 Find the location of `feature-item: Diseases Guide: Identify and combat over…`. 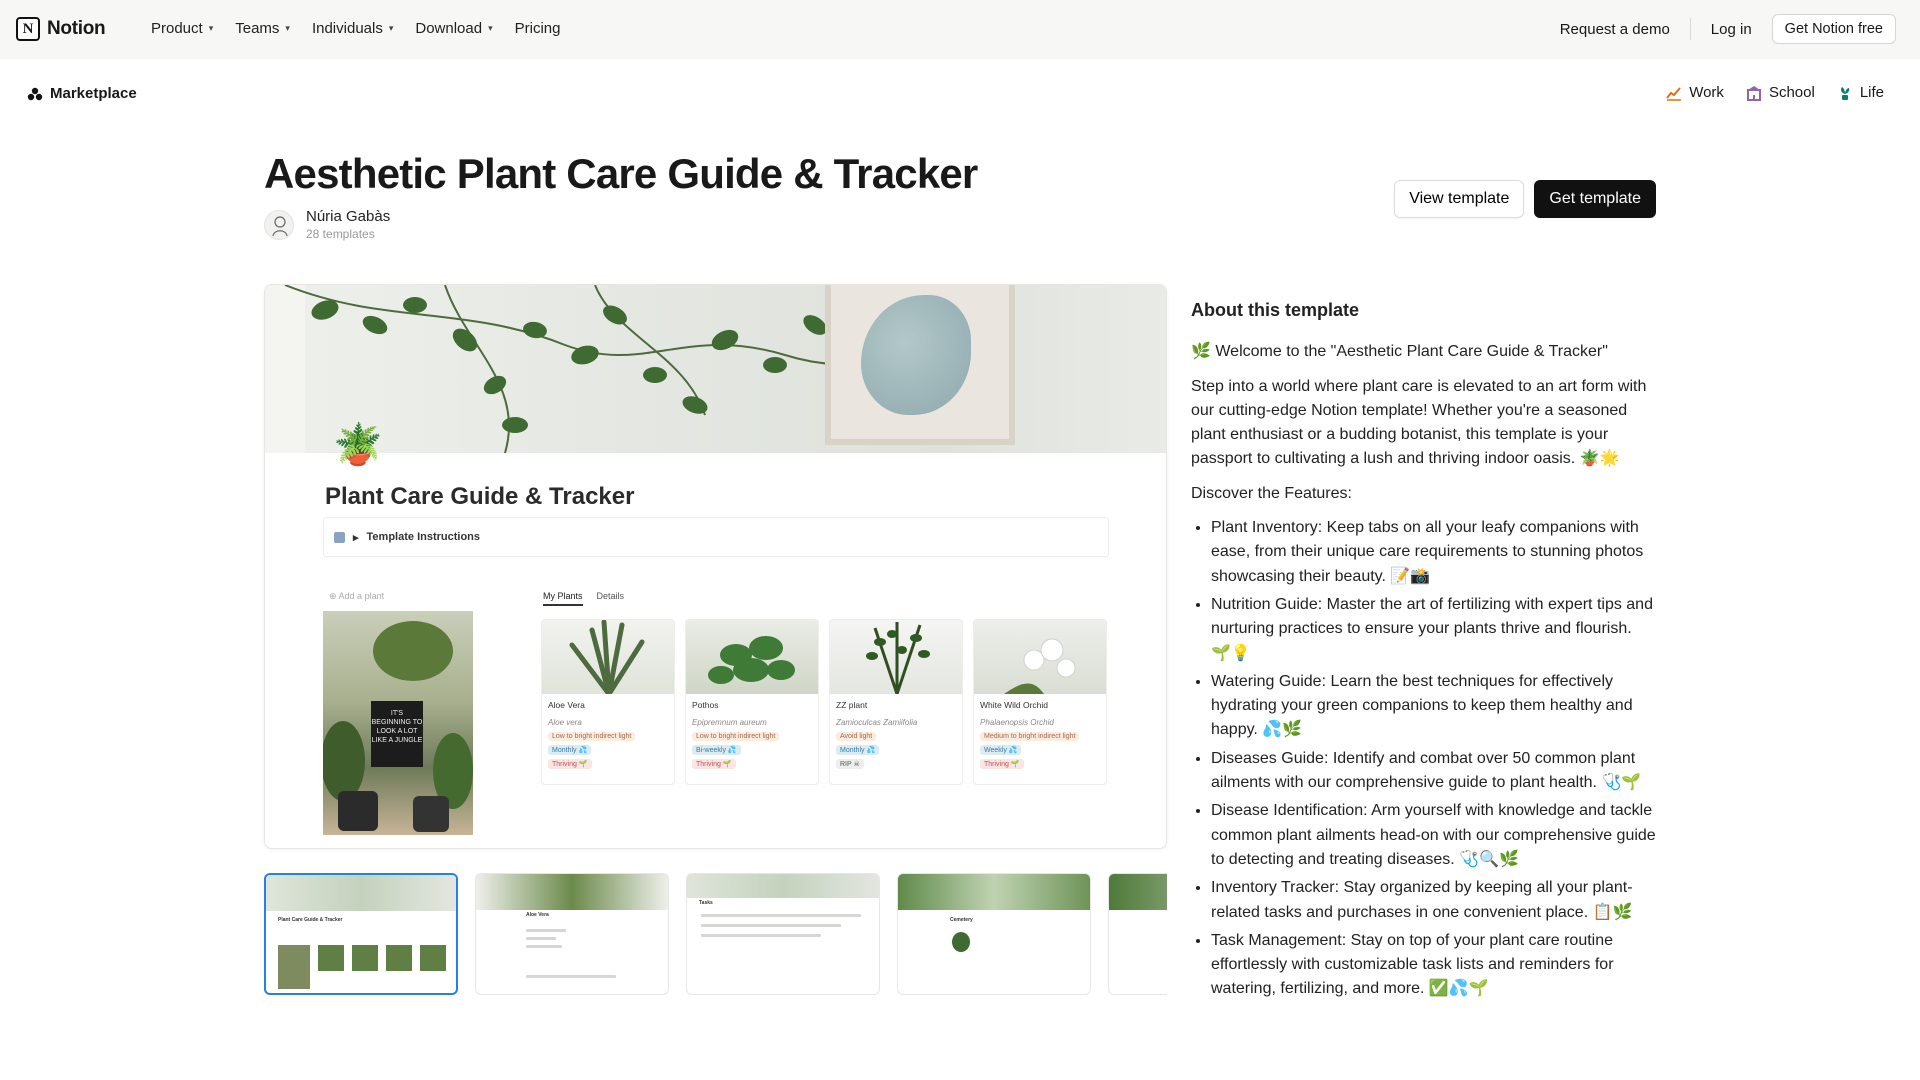

feature-item: Diseases Guide: Identify and combat over… is located at coordinates (1433, 771).